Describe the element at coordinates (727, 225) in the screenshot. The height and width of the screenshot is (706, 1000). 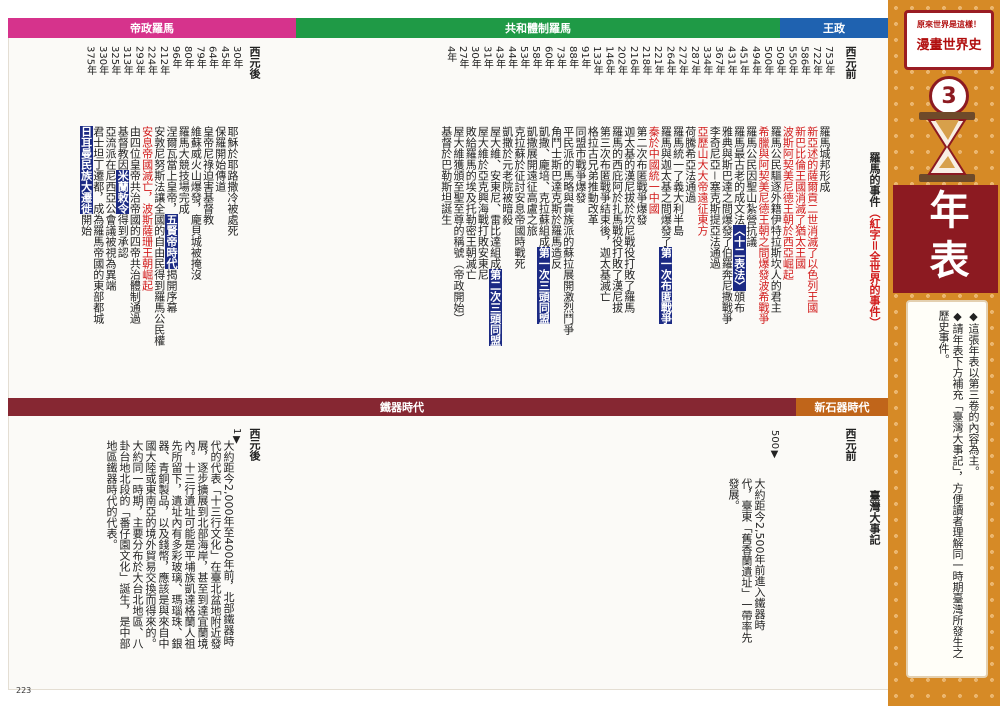
I see `timeline-event: 雅典與斯巴達之間爆發了伯羅奔尼撒戰爭` at that location.